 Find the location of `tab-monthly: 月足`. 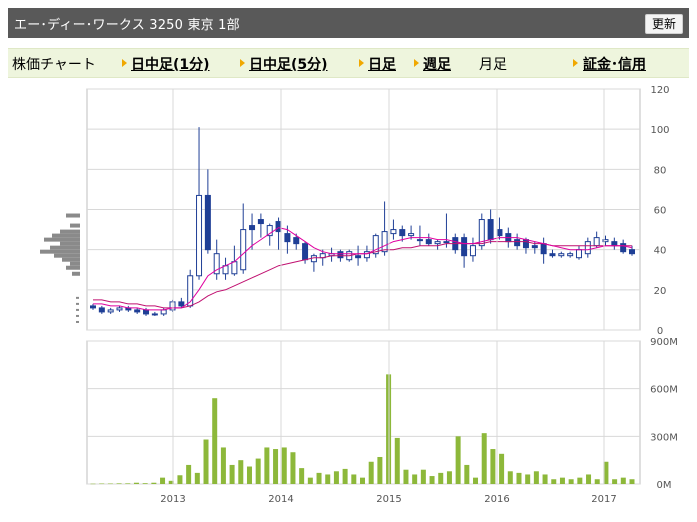

tab-monthly: 月足 is located at coordinates (493, 65).